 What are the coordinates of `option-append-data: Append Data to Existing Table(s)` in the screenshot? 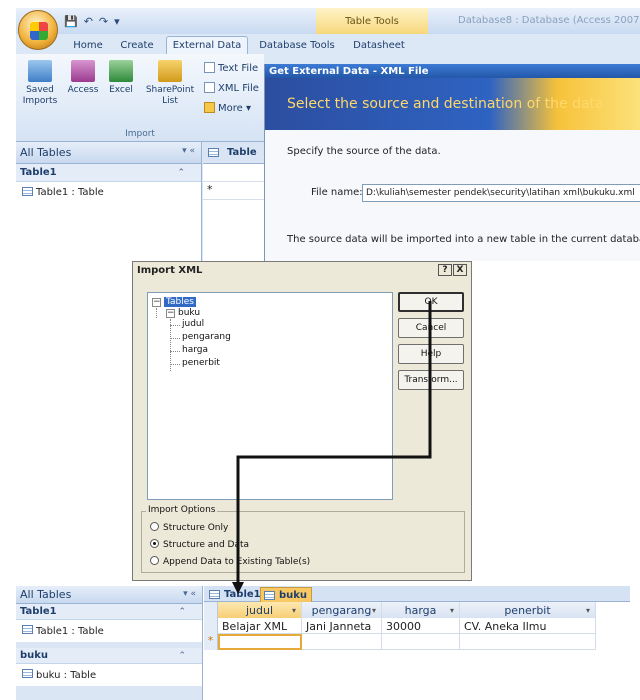 It's located at (230, 561).